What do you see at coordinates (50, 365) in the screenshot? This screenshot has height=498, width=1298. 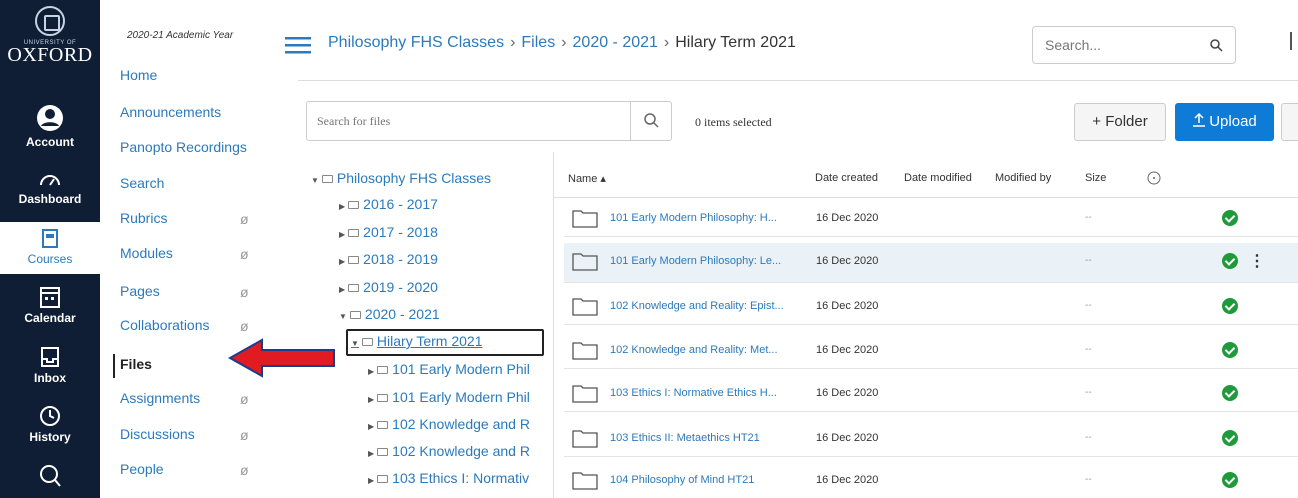 I see `nav-inbox: Inbox` at bounding box center [50, 365].